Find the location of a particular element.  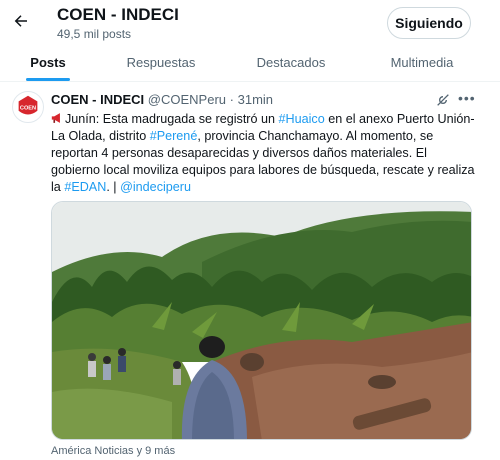

tab-respuestas: Respuestas is located at coordinates (161, 62).